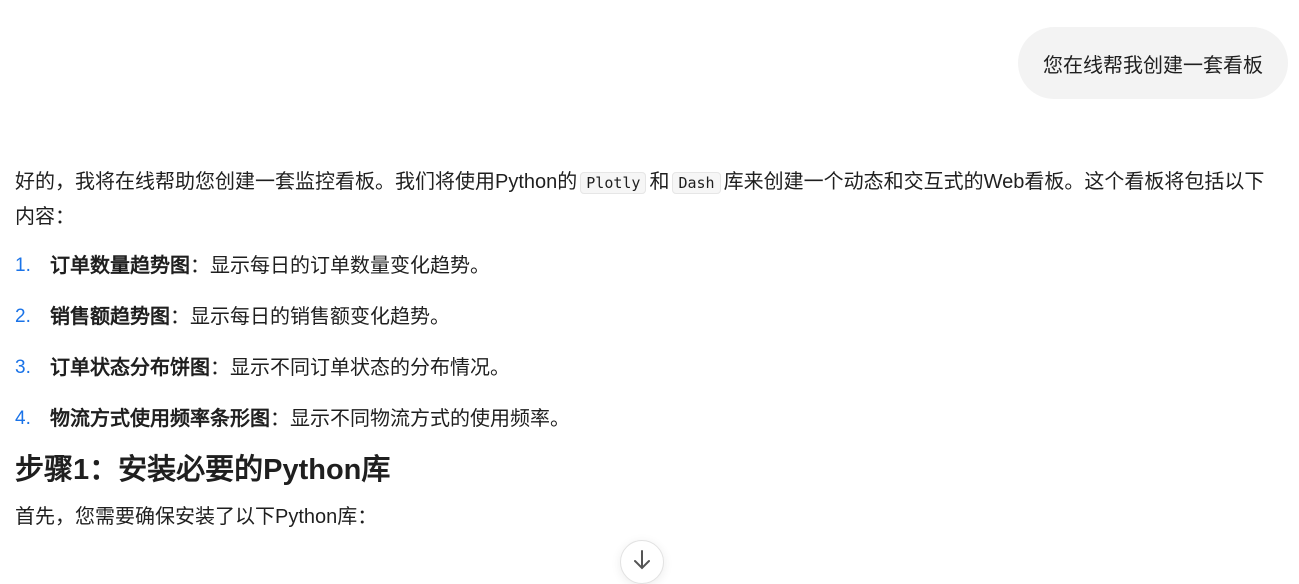  I want to click on list-number: 1., so click(23, 265).